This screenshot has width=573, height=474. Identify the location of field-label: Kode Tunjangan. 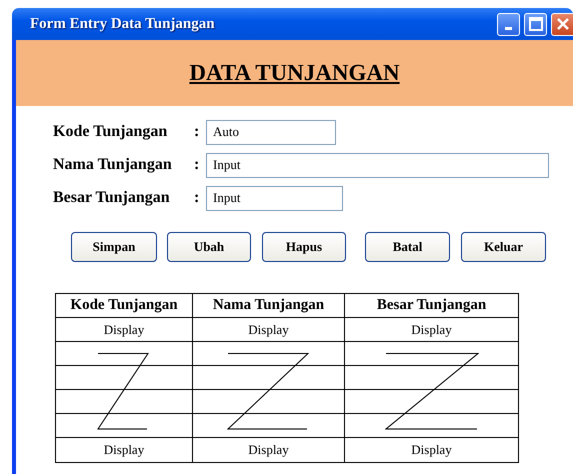
(110, 132).